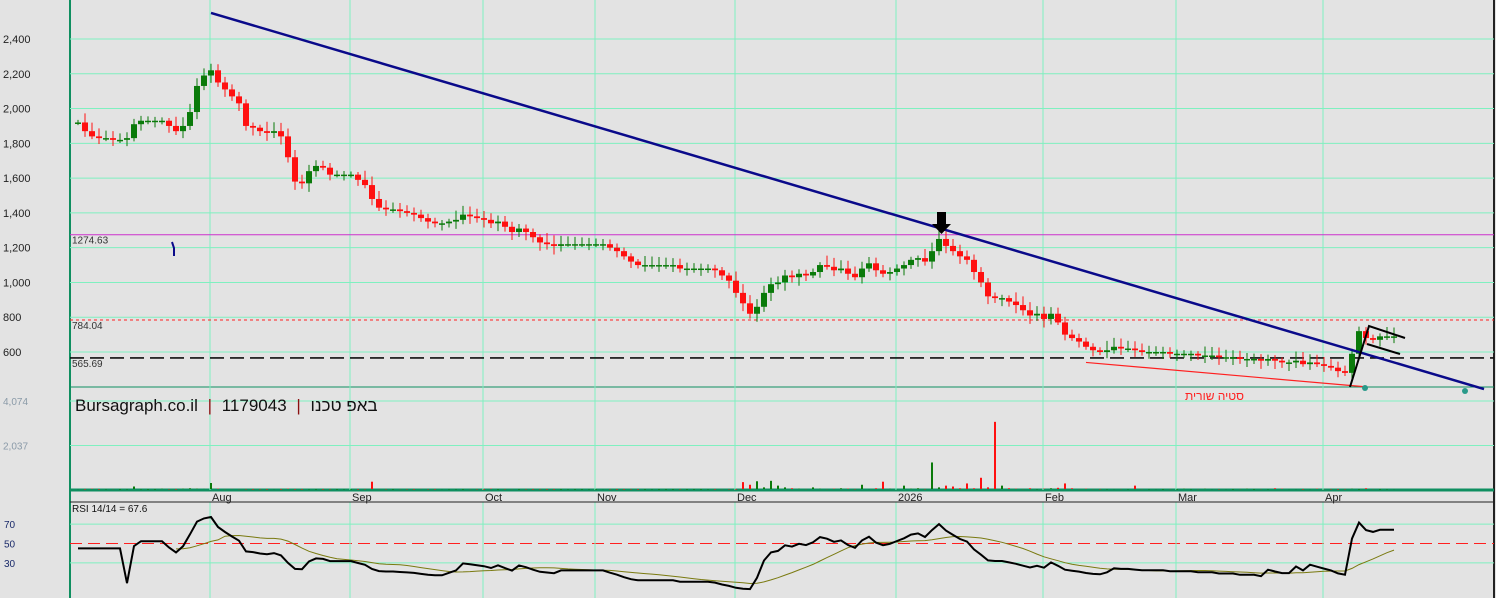 The width and height of the screenshot is (1496, 598). I want to click on rsi-tick-label: 70, so click(10, 525).